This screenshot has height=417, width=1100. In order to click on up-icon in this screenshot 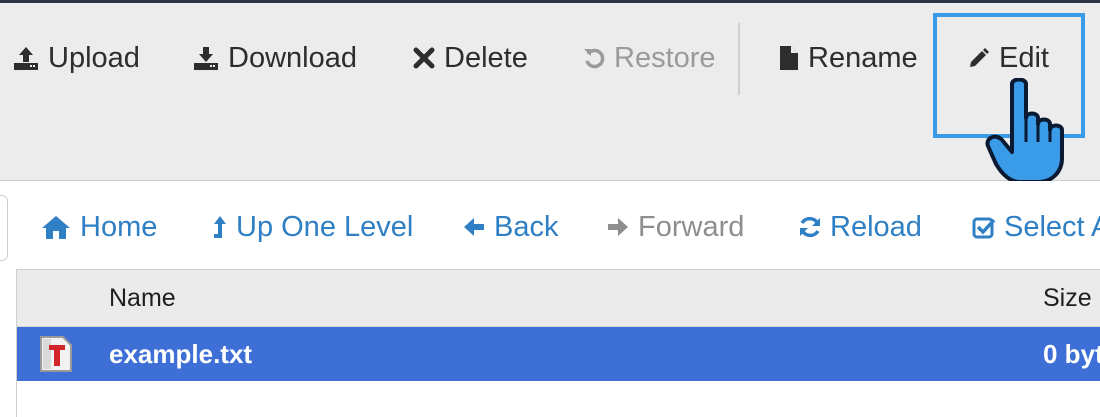, I will do `click(220, 227)`.